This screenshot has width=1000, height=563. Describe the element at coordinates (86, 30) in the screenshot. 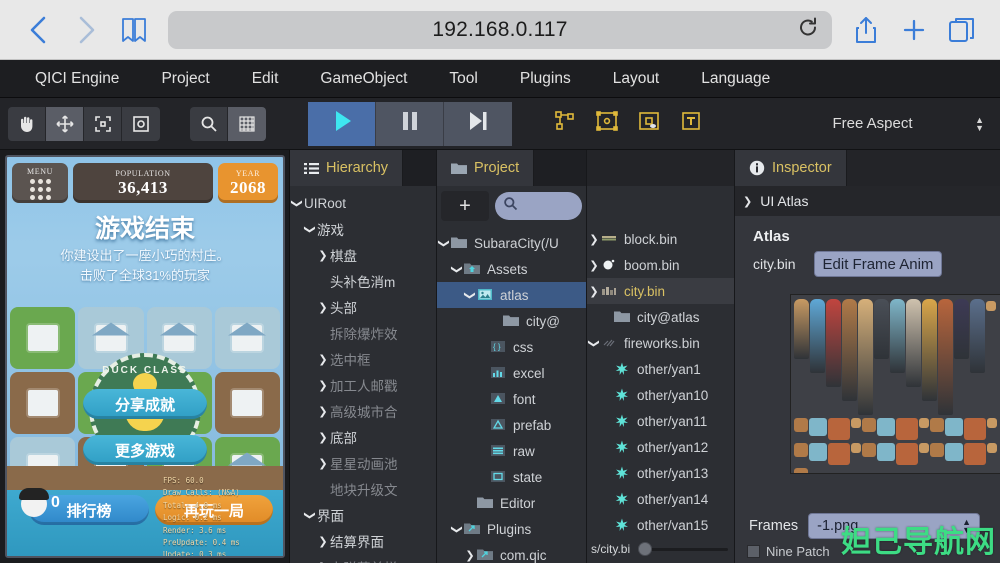

I see `forward-button` at that location.